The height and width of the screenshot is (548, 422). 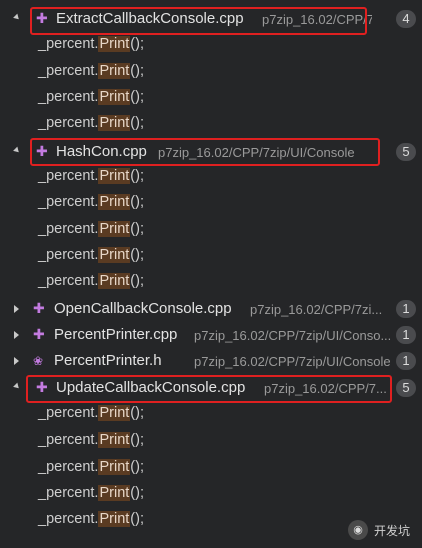 I want to click on file-name: OpenCallbackConsole.cpp, so click(x=143, y=308).